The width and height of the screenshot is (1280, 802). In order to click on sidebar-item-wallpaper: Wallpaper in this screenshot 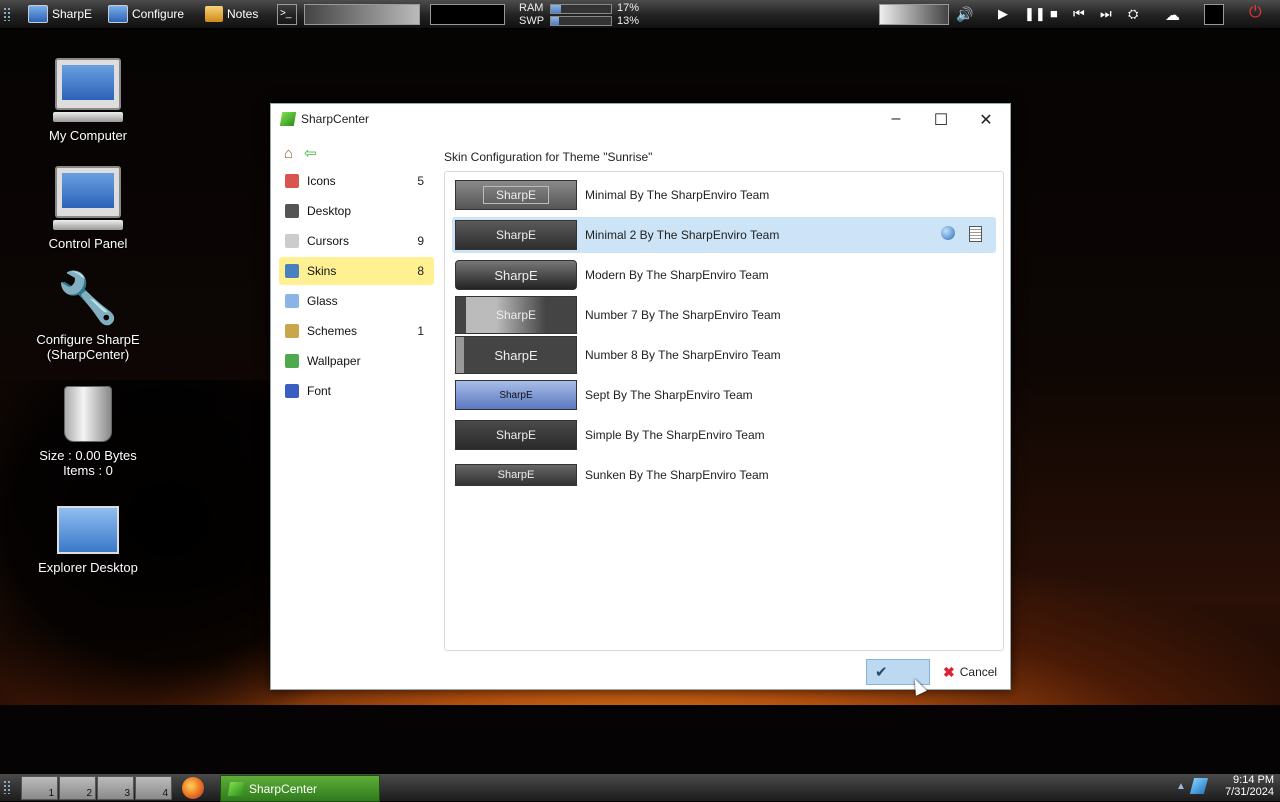, I will do `click(356, 361)`.